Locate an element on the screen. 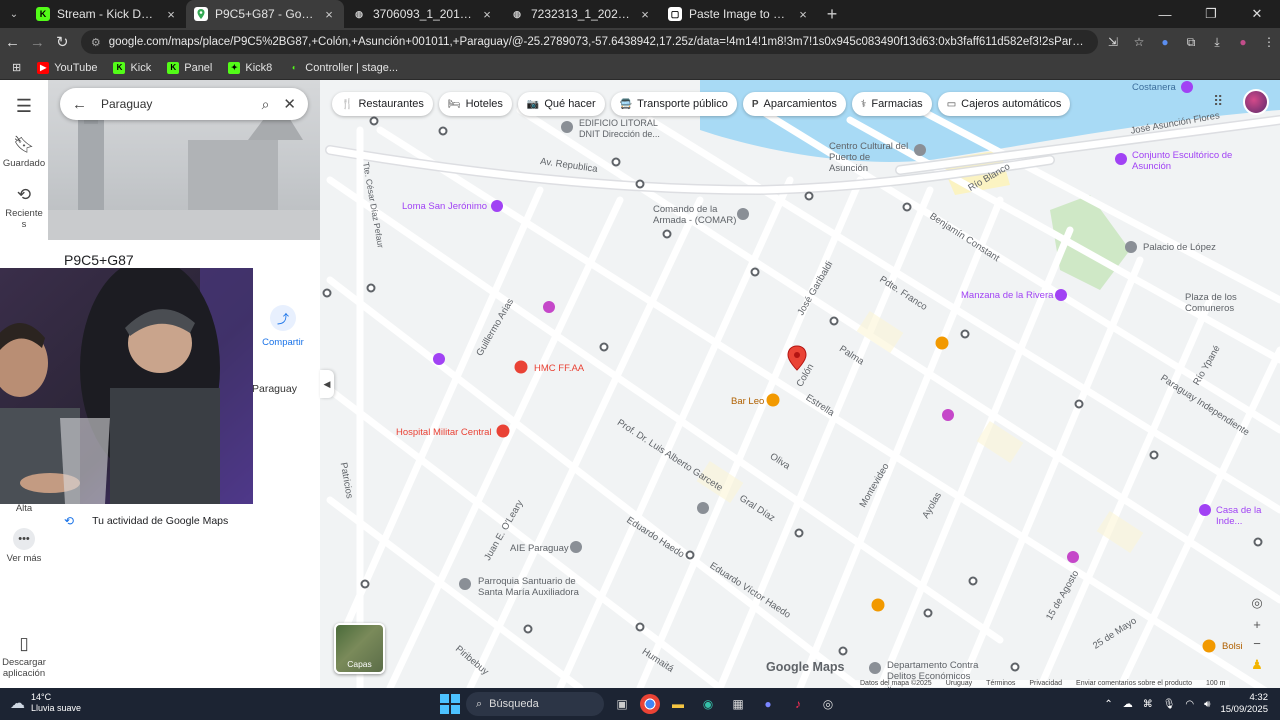 The height and width of the screenshot is (720, 1280). map-label: 15 de Agosto is located at coordinates (1062, 596).